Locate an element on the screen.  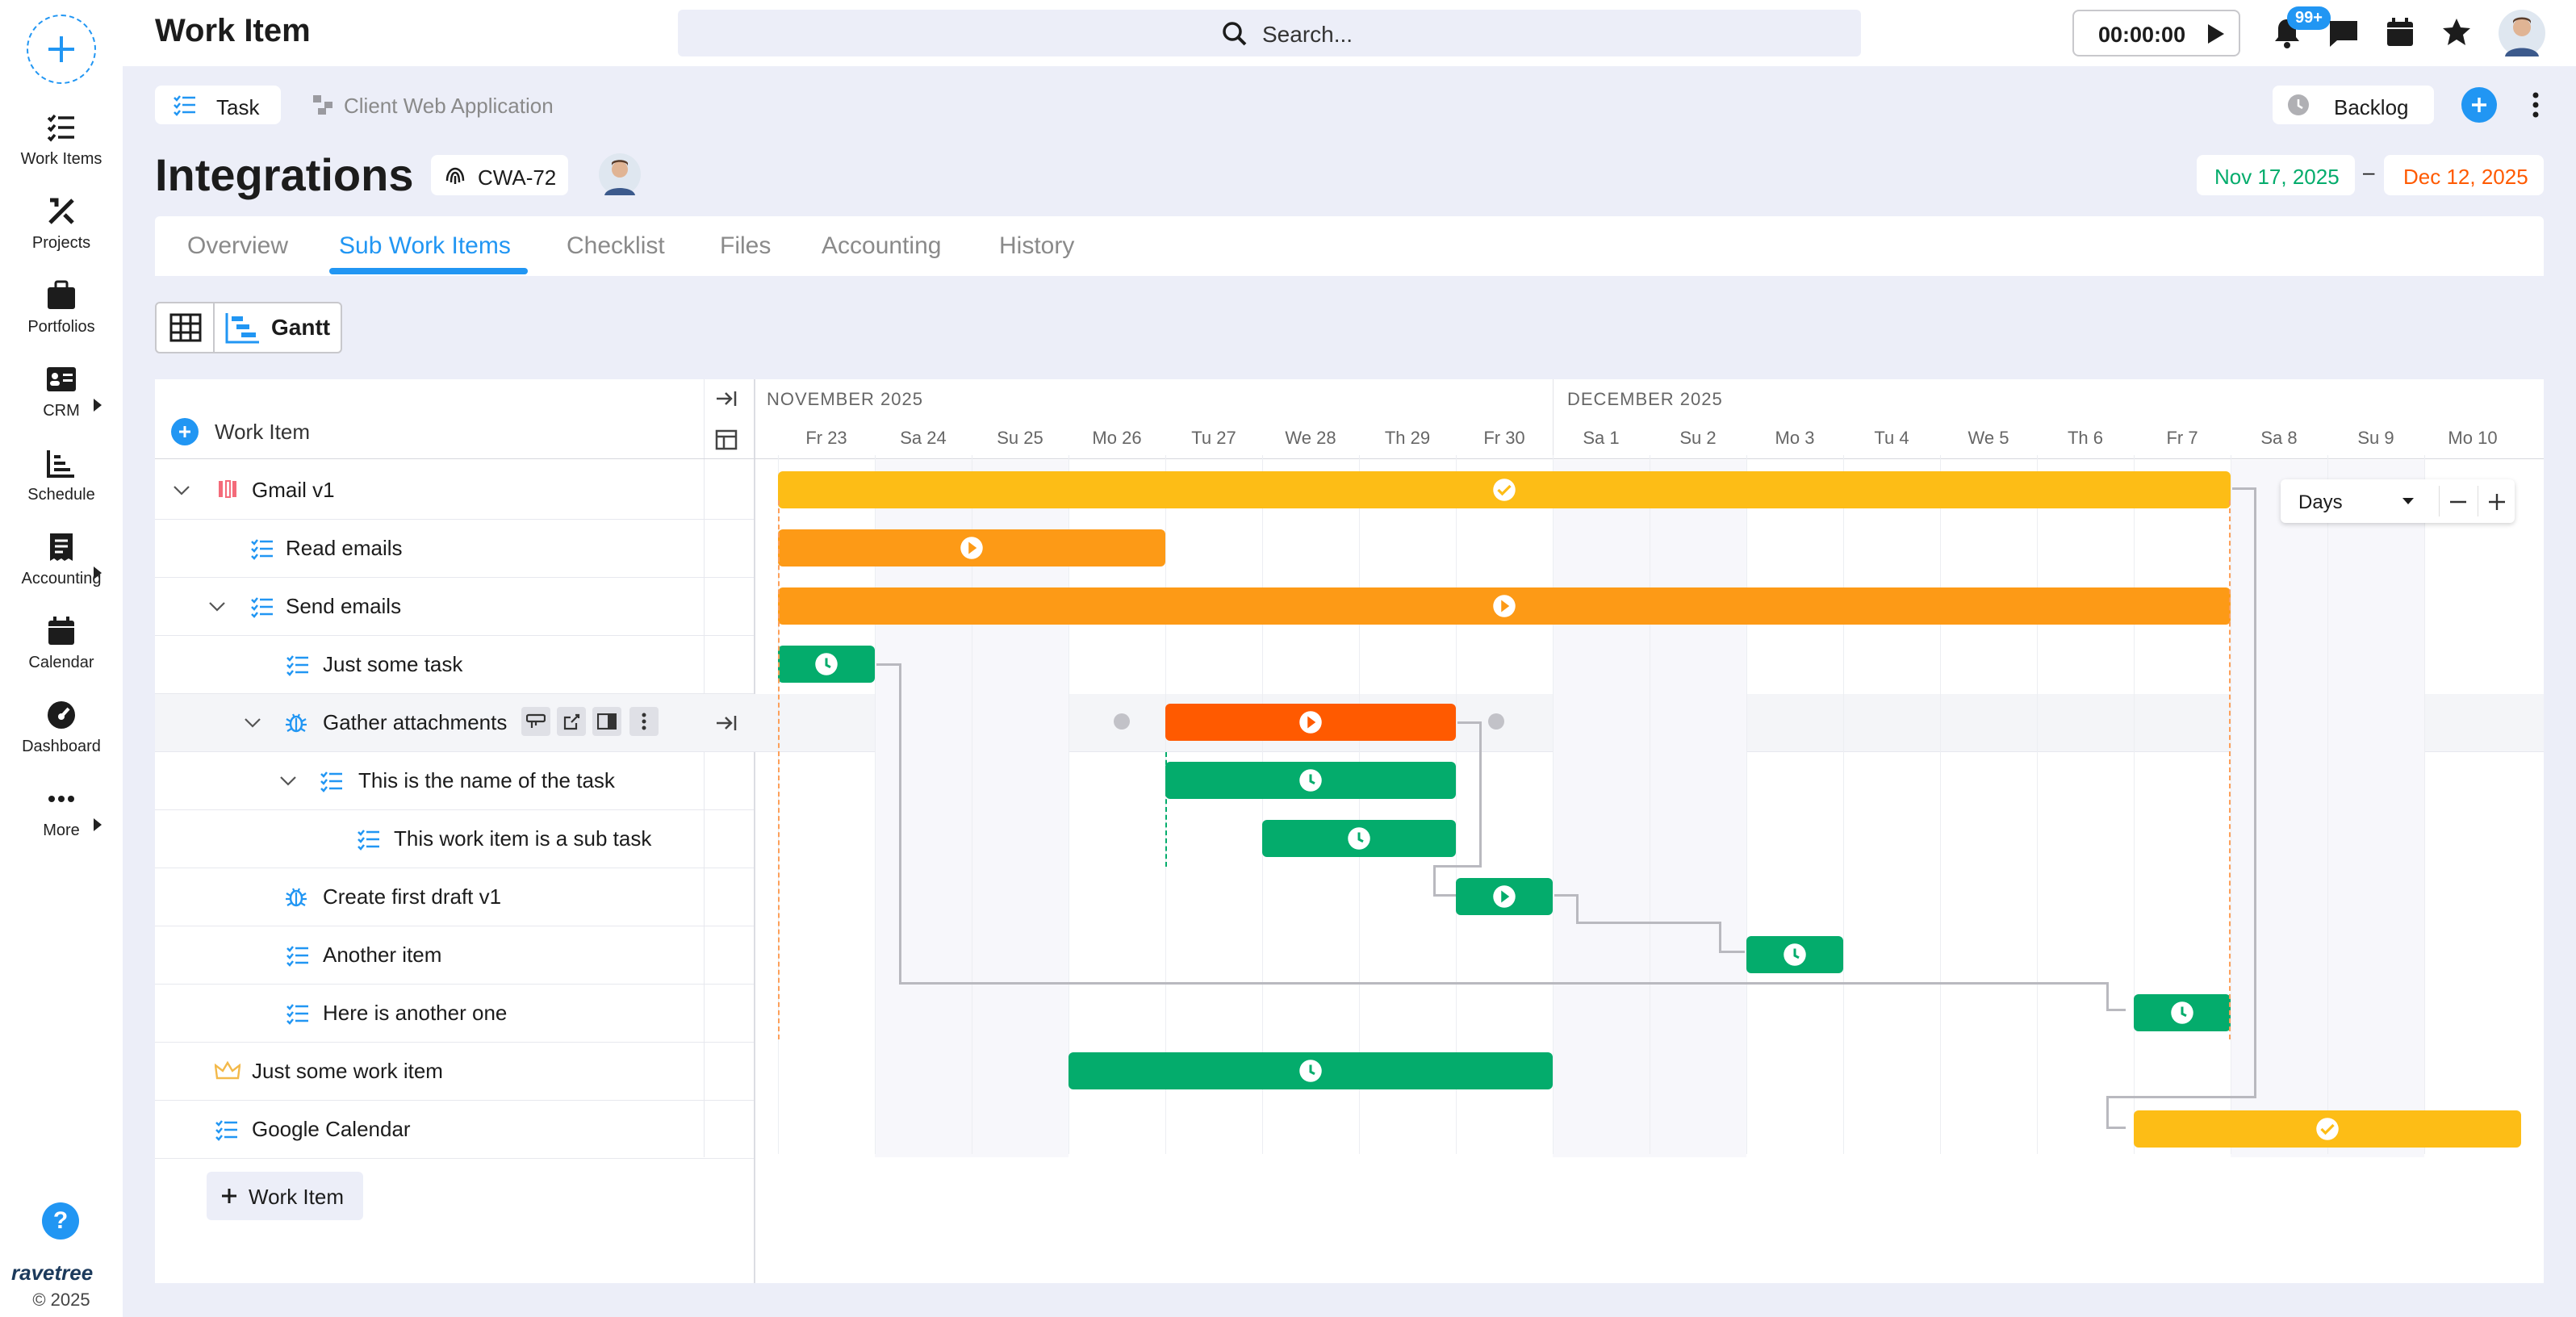
day-label: Tu 4 is located at coordinates (1891, 438).